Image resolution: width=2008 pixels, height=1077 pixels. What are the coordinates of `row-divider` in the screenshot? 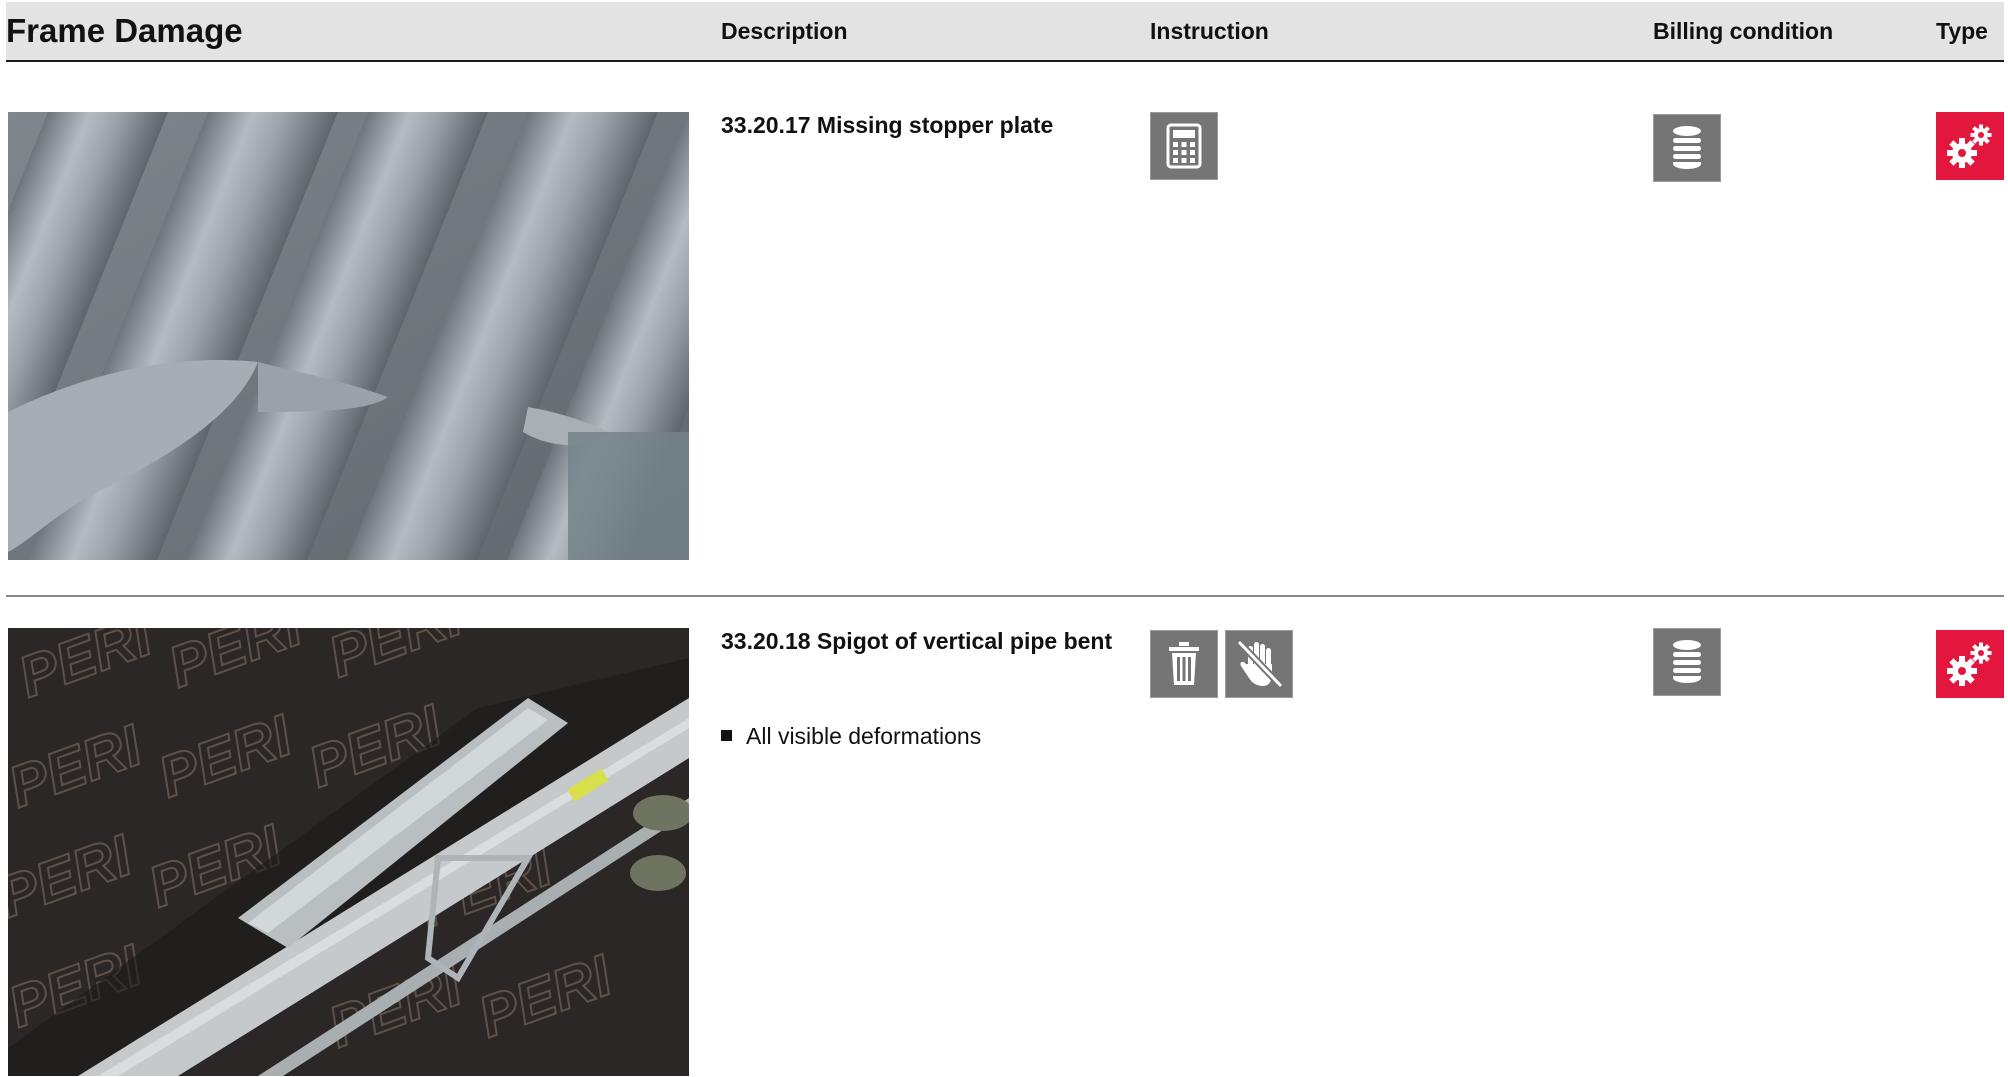 It's located at (1005, 596).